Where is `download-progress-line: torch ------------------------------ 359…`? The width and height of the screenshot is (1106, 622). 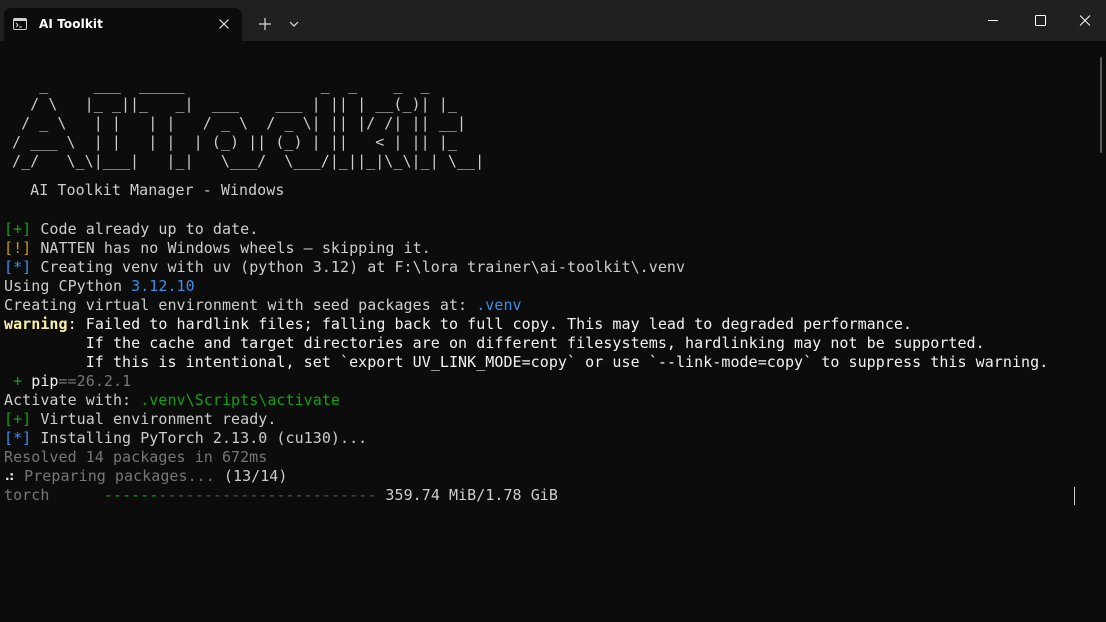 download-progress-line: torch ------------------------------ 359… is located at coordinates (281, 495).